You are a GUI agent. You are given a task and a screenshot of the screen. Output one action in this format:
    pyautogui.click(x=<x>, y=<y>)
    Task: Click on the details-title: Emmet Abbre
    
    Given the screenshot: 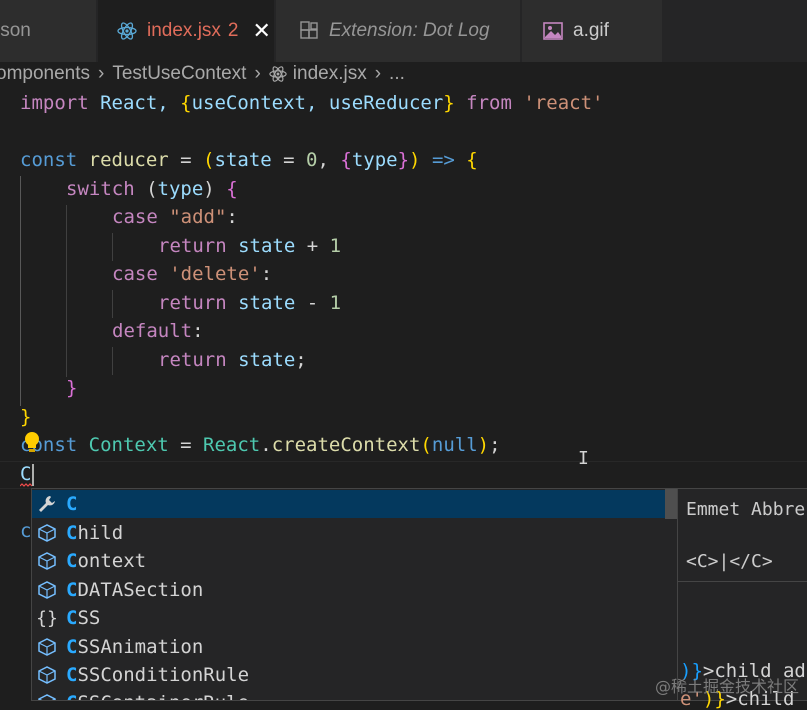 What is the action you would take?
    pyautogui.click(x=746, y=509)
    